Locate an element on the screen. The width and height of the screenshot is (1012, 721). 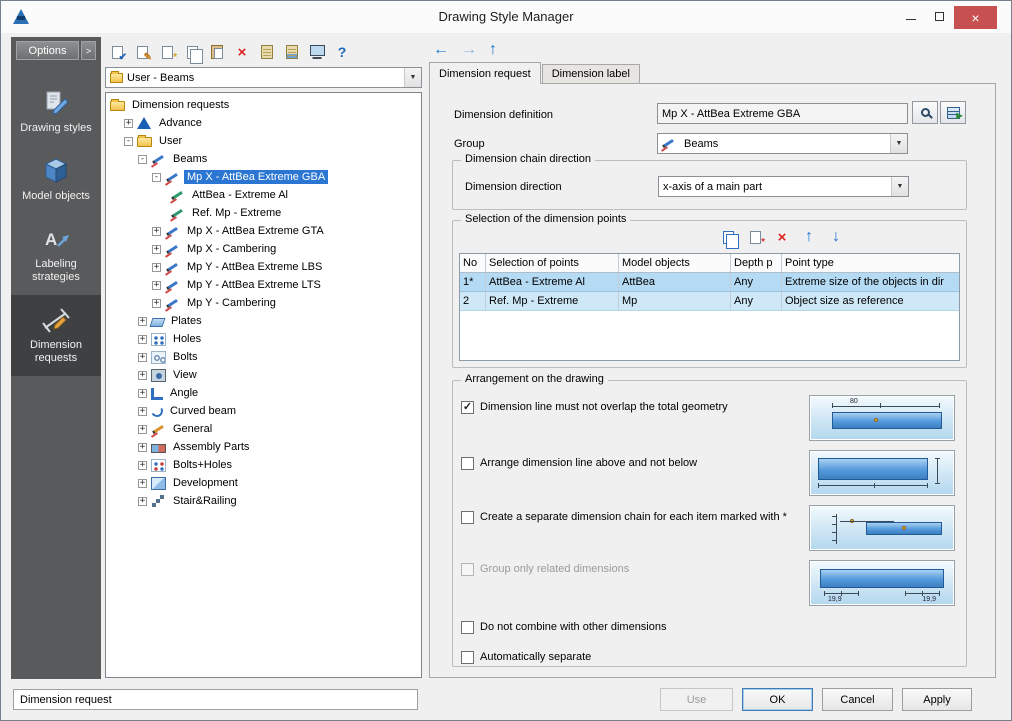
tree-item-development: + Development is located at coordinates (263, 483).